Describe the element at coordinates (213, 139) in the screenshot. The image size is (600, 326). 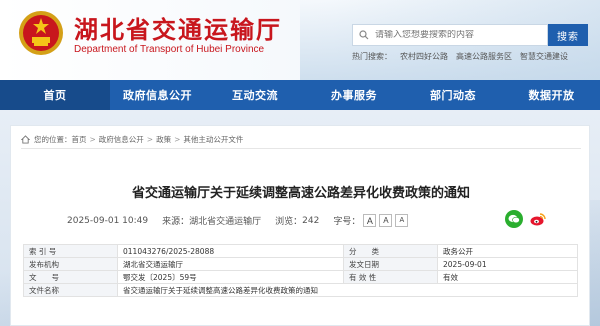
I see `breadcrumb-item: 其他主动公开文件` at that location.